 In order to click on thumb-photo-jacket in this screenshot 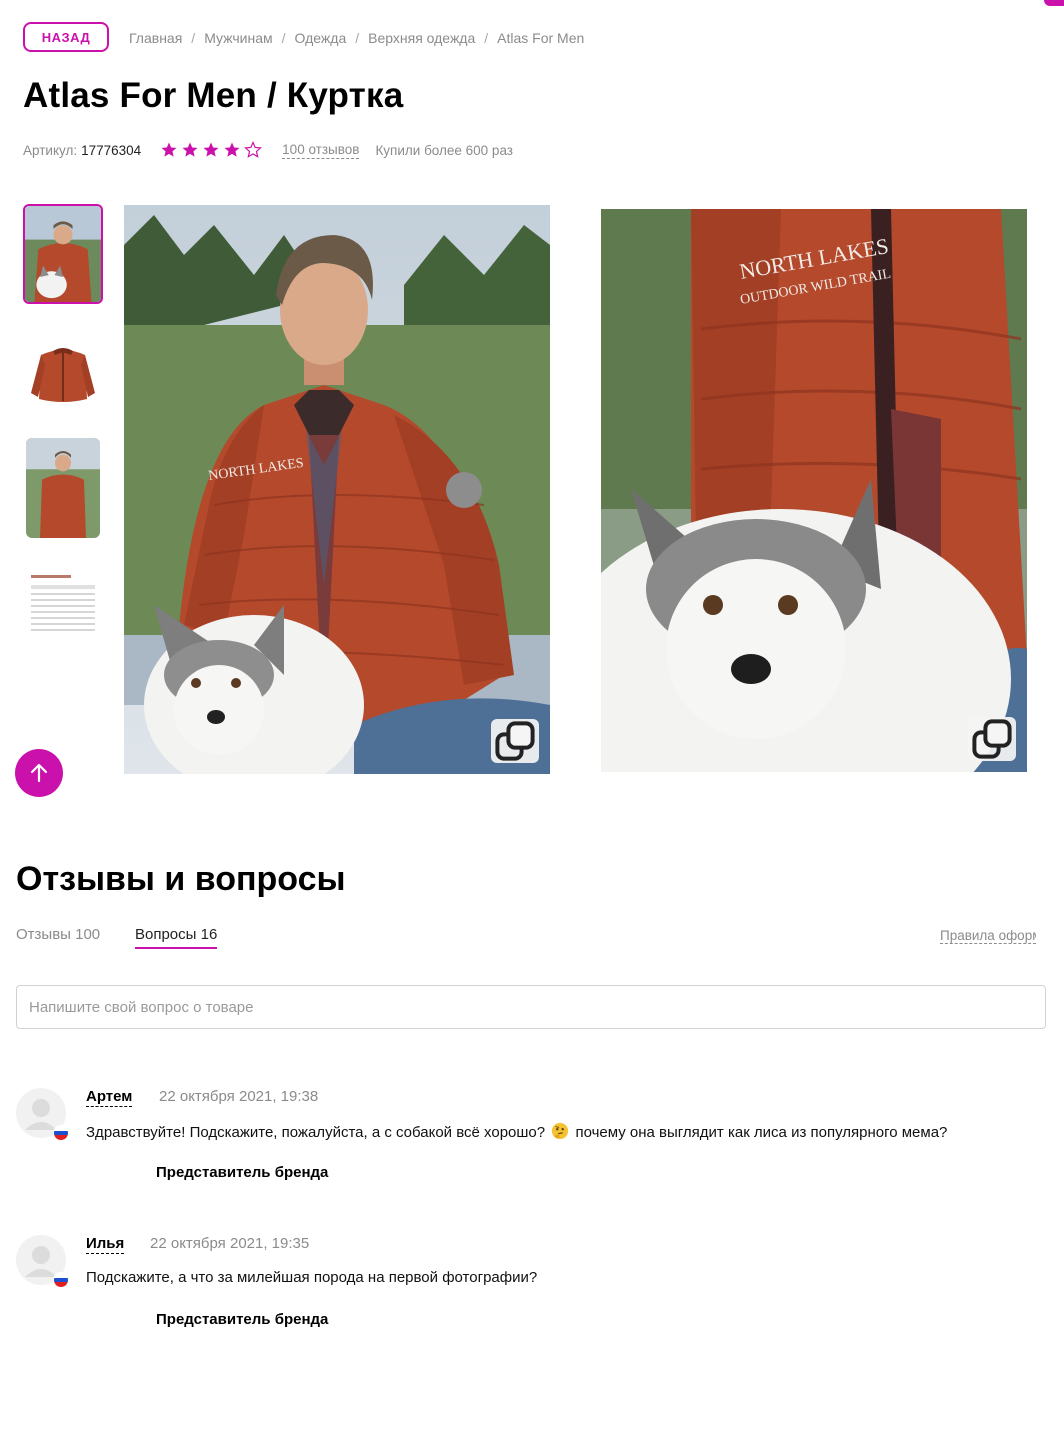, I will do `click(63, 371)`.